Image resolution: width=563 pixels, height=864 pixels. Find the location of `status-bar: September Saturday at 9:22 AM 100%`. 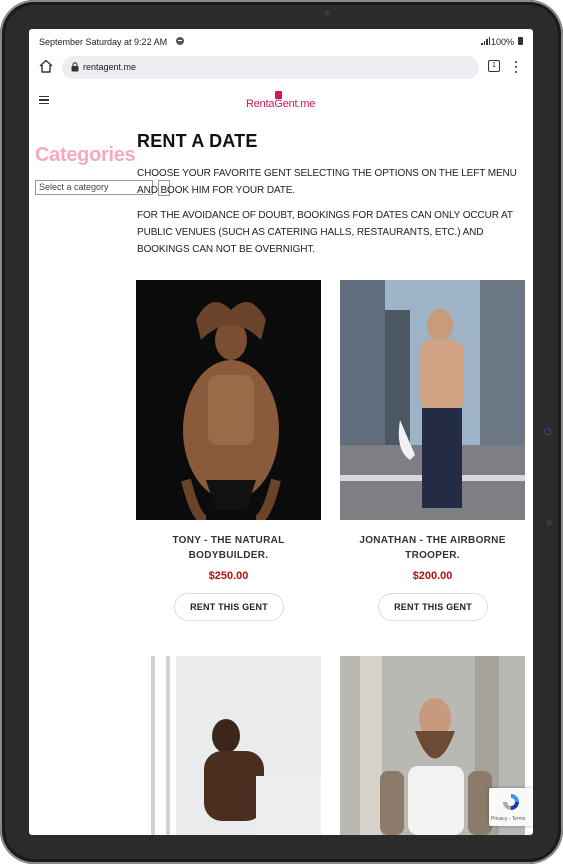

status-bar: September Saturday at 9:22 AM 100% is located at coordinates (281, 41).